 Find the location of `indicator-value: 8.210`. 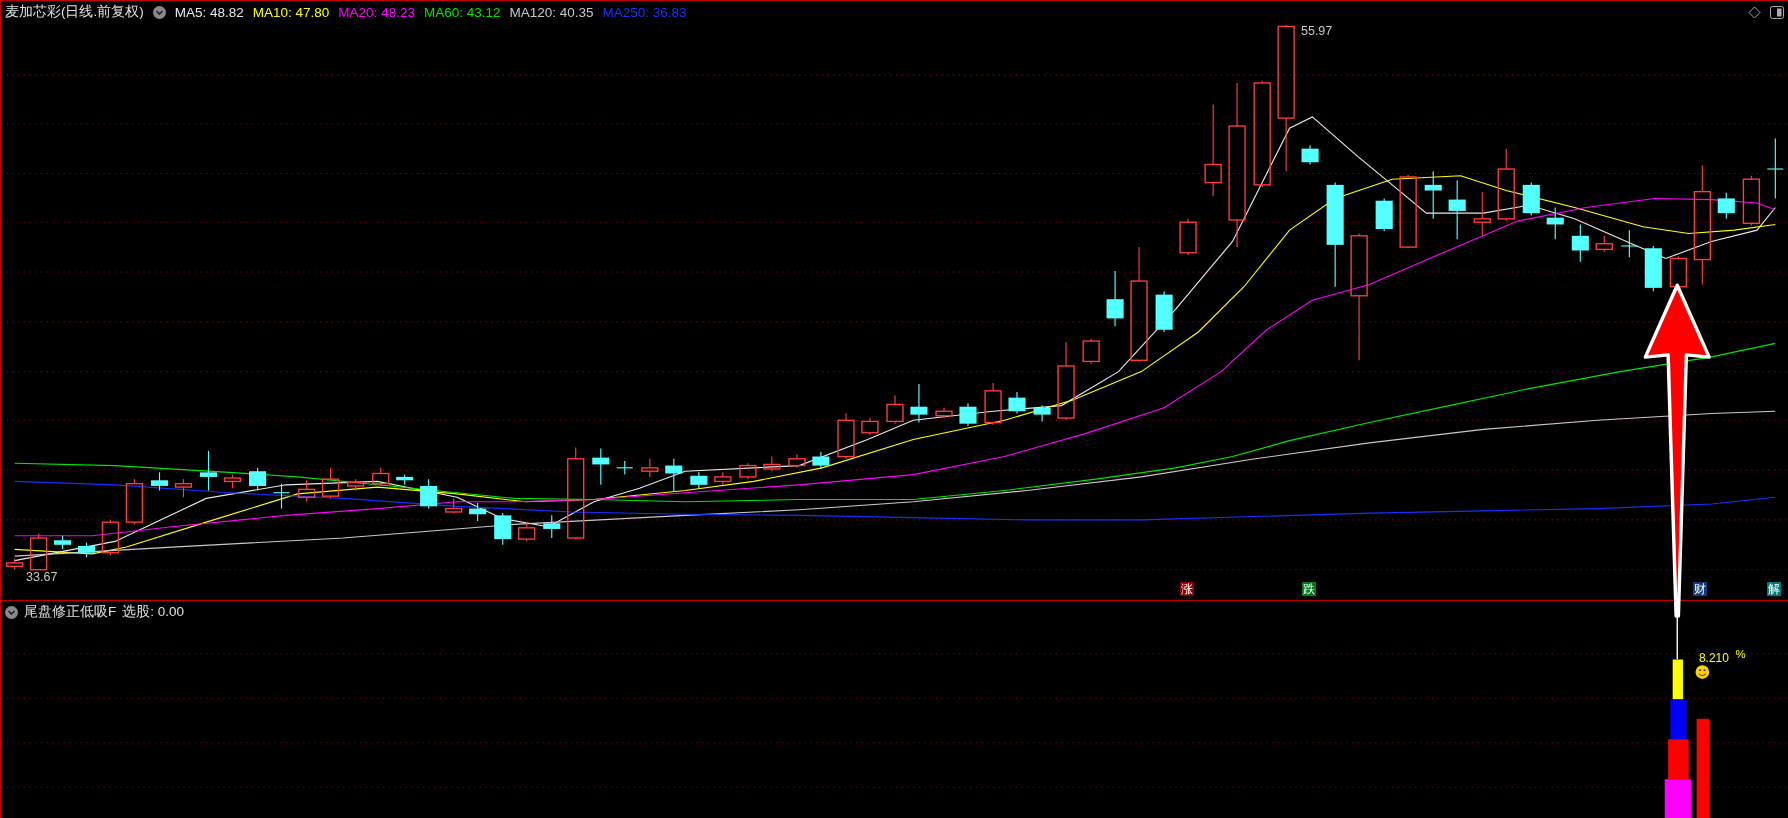

indicator-value: 8.210 is located at coordinates (1713, 657).